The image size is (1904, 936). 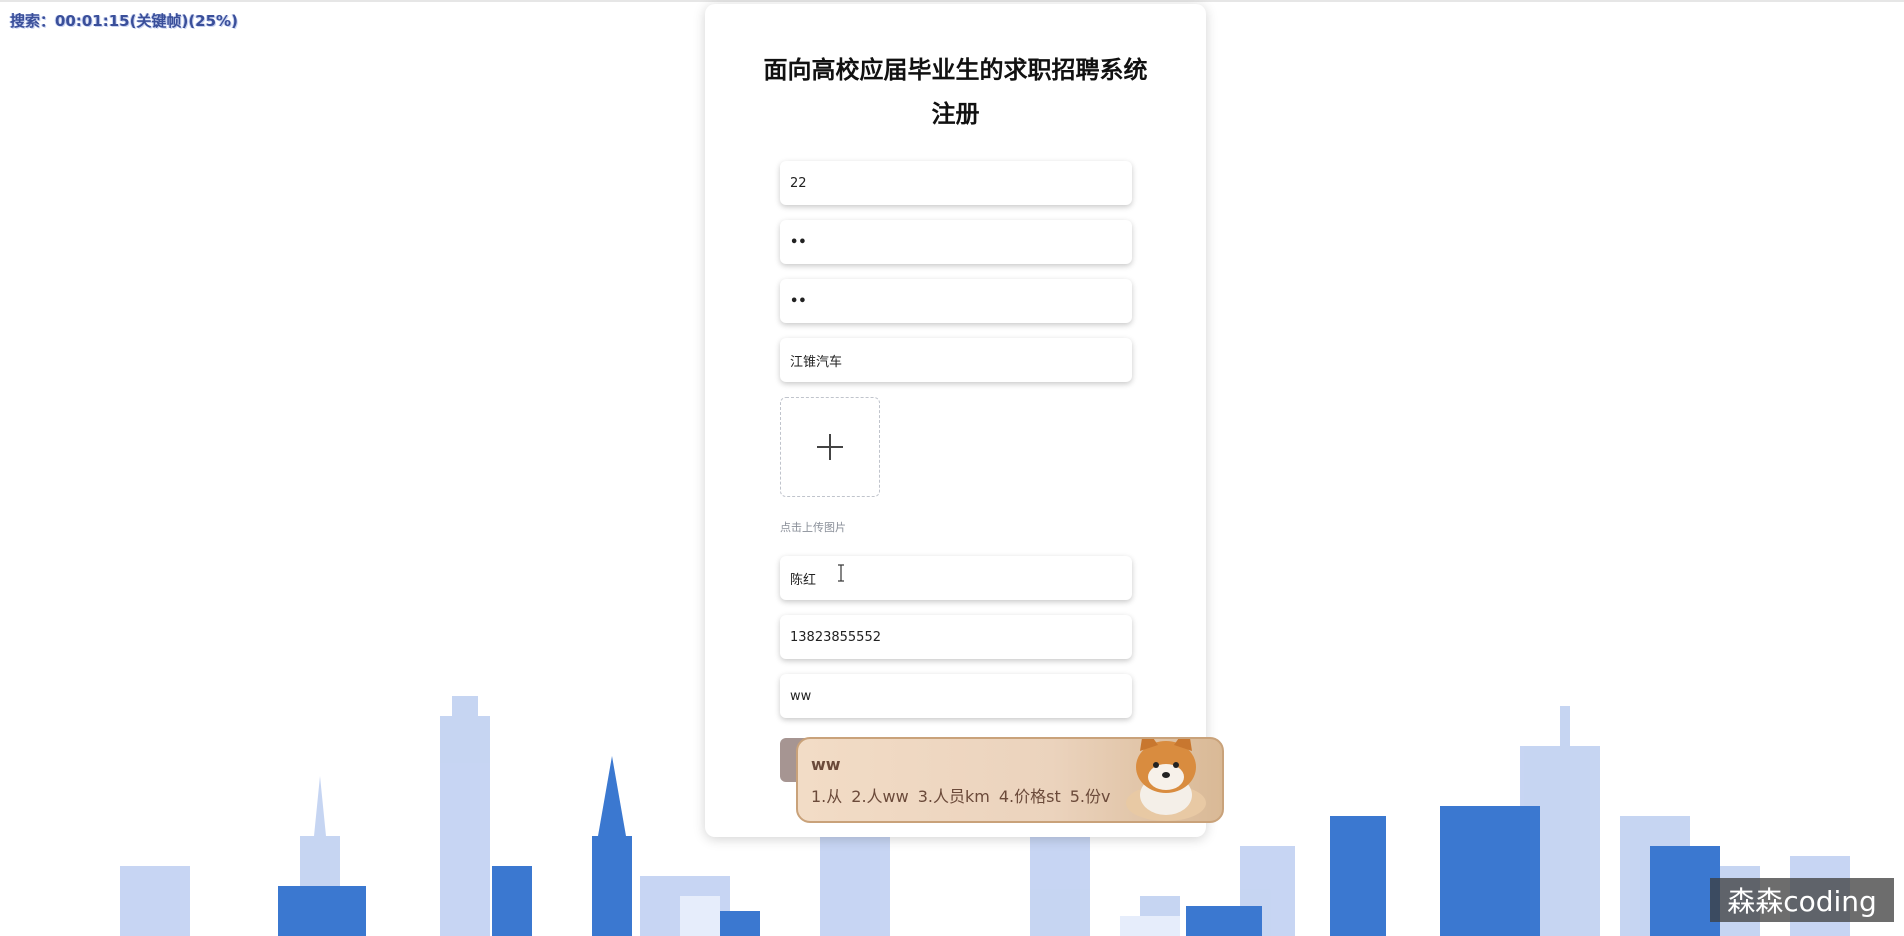 What do you see at coordinates (879, 796) in the screenshot?
I see `ime-candidate: 2.人ww` at bounding box center [879, 796].